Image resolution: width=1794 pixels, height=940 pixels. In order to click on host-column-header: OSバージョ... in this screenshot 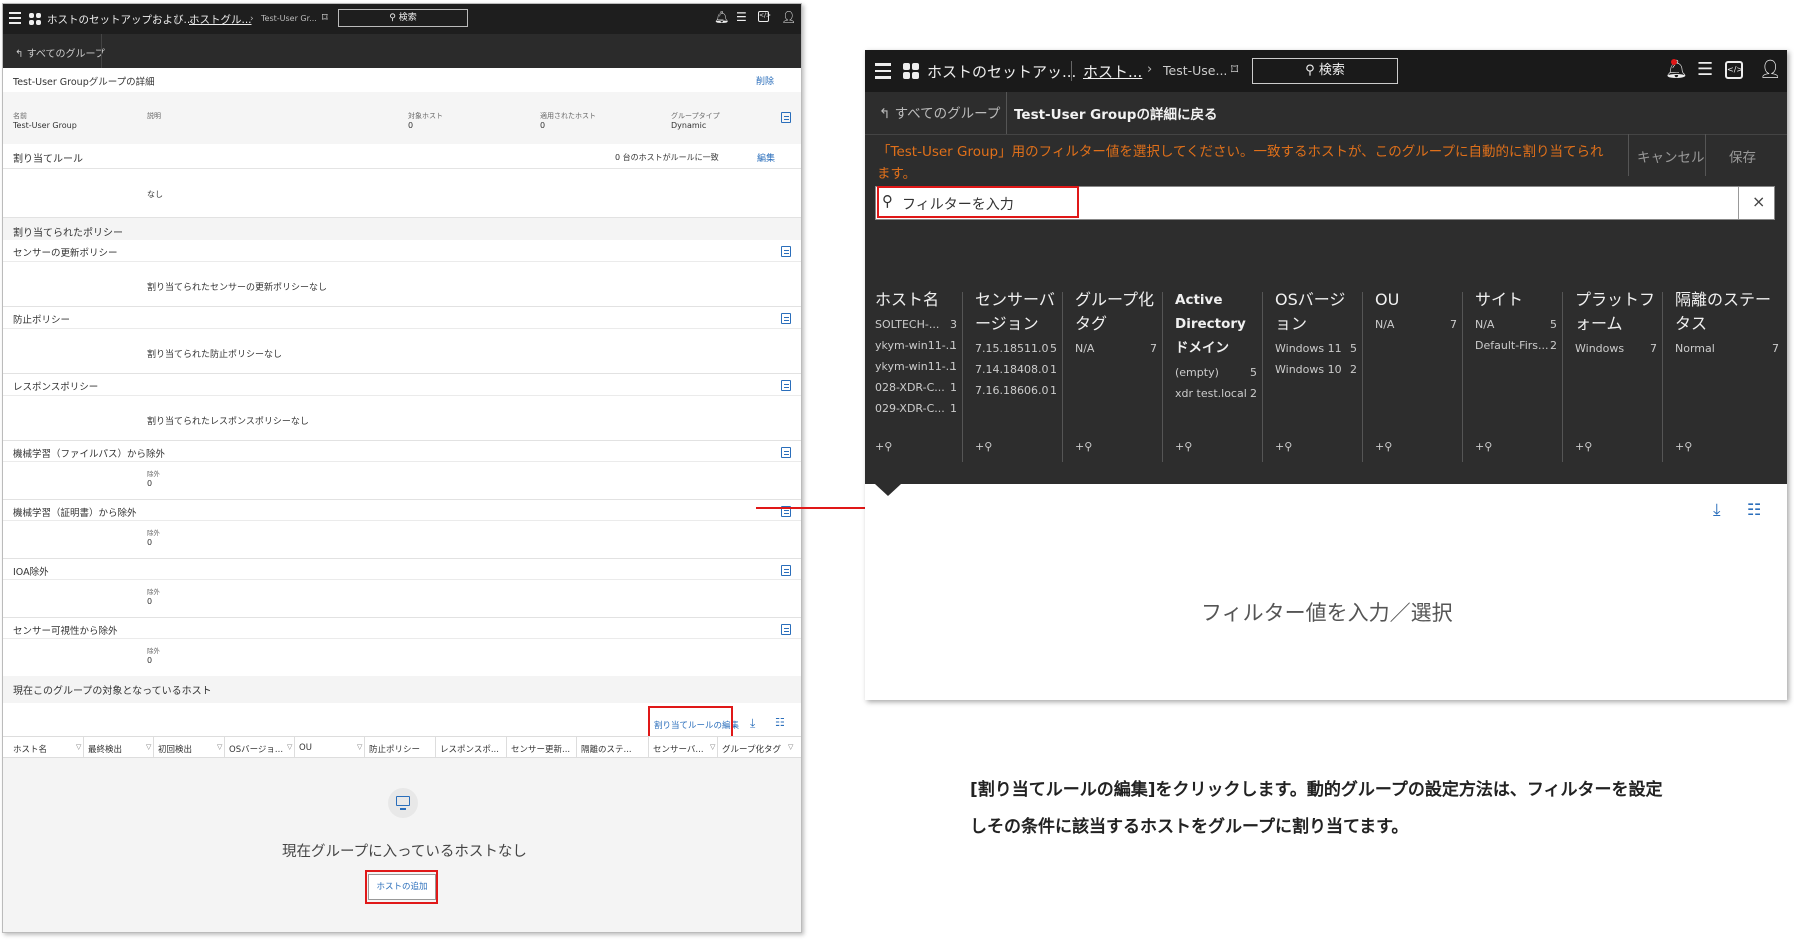, I will do `click(256, 749)`.